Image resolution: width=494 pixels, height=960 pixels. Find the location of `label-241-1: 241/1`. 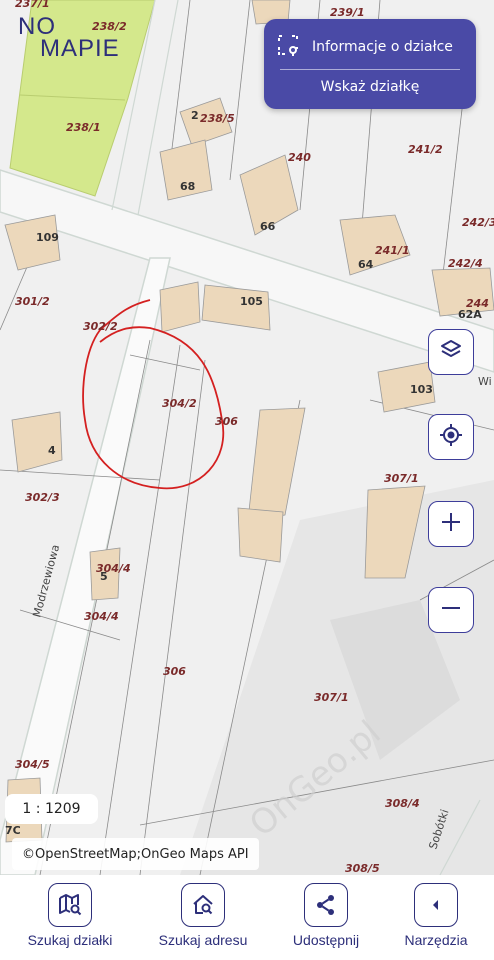

label-241-1: 241/1 is located at coordinates (392, 250).